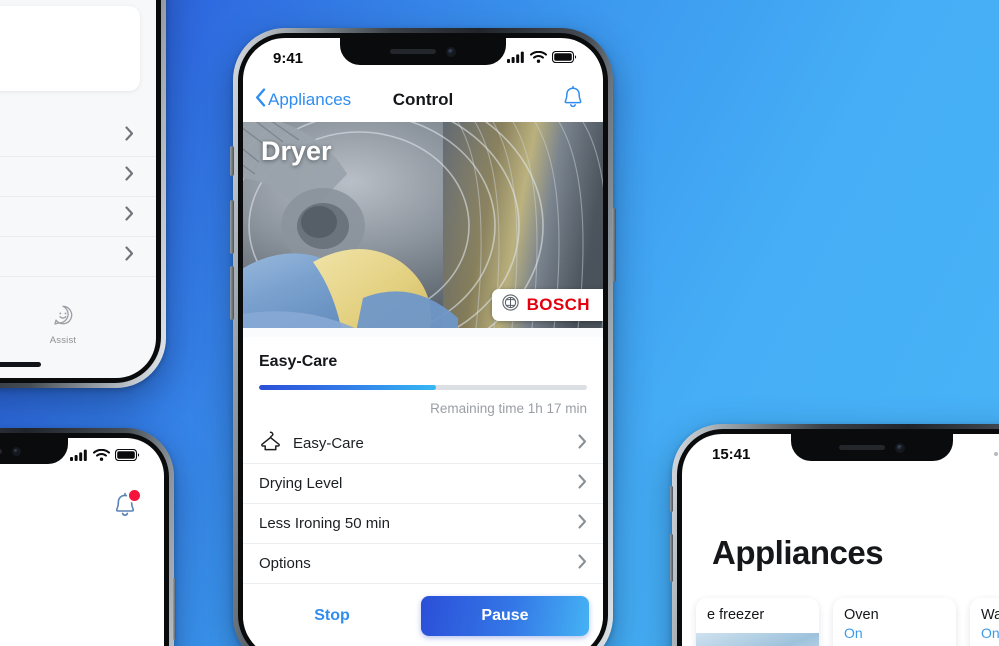  Describe the element at coordinates (75, 325) in the screenshot. I see `tab-assist: Assist` at that location.